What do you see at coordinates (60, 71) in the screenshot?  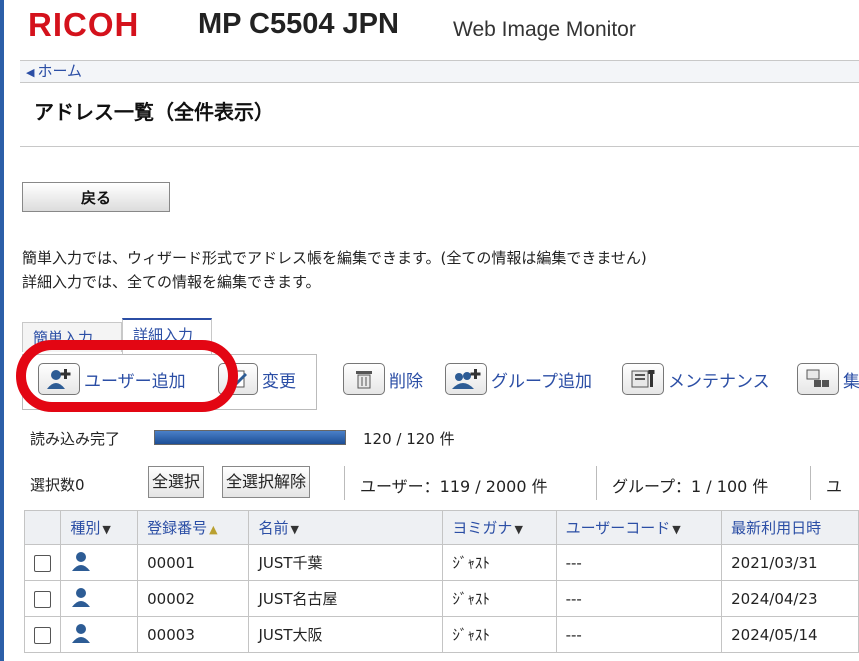 I see `breadcrumb-home-label: ホーム` at bounding box center [60, 71].